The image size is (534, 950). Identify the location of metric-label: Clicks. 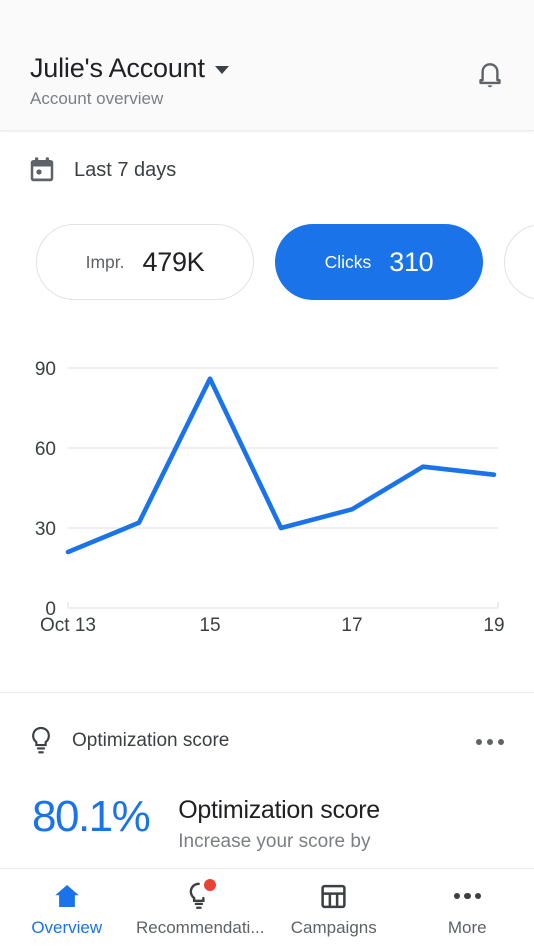
(348, 261).